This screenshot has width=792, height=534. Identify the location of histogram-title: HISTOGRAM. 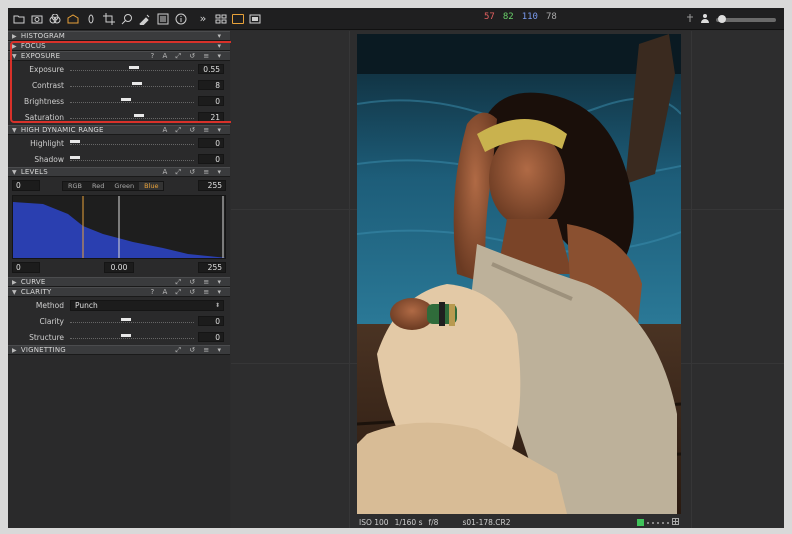
(43, 36).